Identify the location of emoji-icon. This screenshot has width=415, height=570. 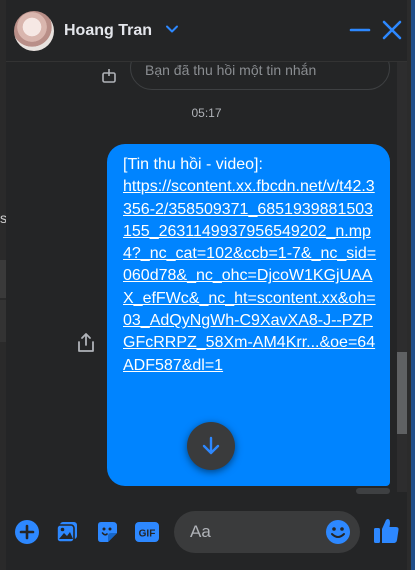
(338, 532).